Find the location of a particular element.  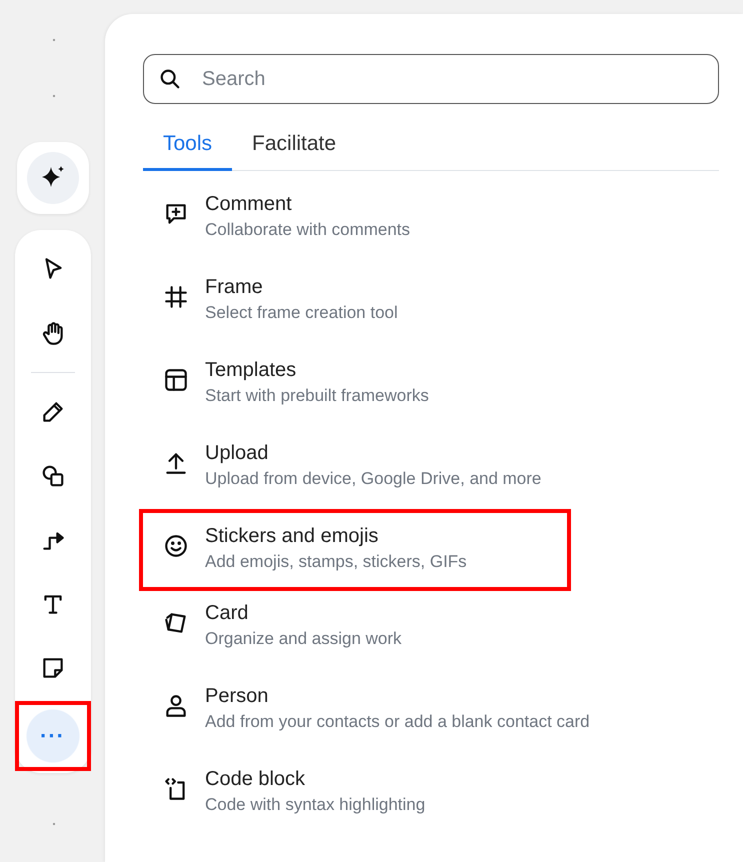

tool-description: Start with prebuilt frameworks is located at coordinates (317, 396).